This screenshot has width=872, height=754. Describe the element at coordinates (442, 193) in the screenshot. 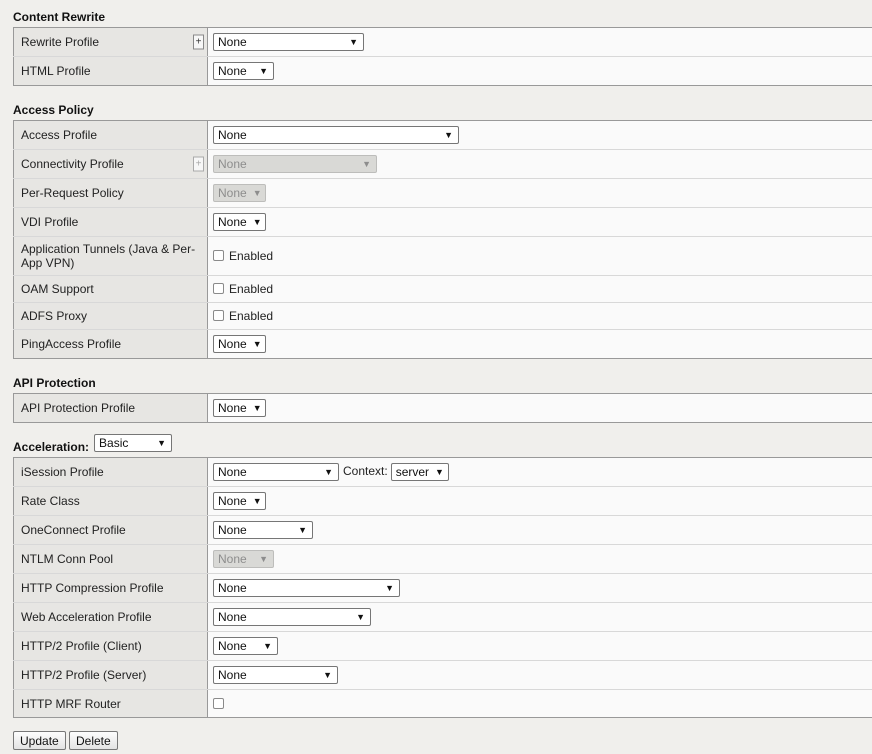

I see `row-per-request-policy: Per-Request Policy None ▼` at that location.